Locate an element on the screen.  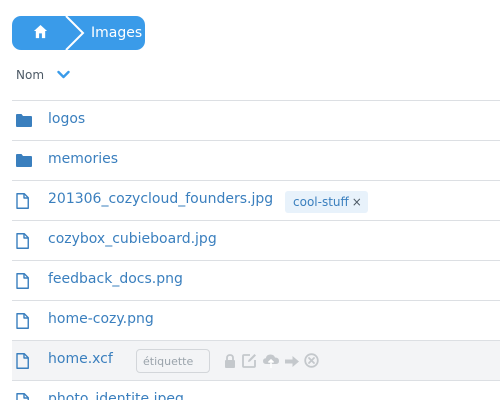
breadcrumb: Images is located at coordinates (78, 33).